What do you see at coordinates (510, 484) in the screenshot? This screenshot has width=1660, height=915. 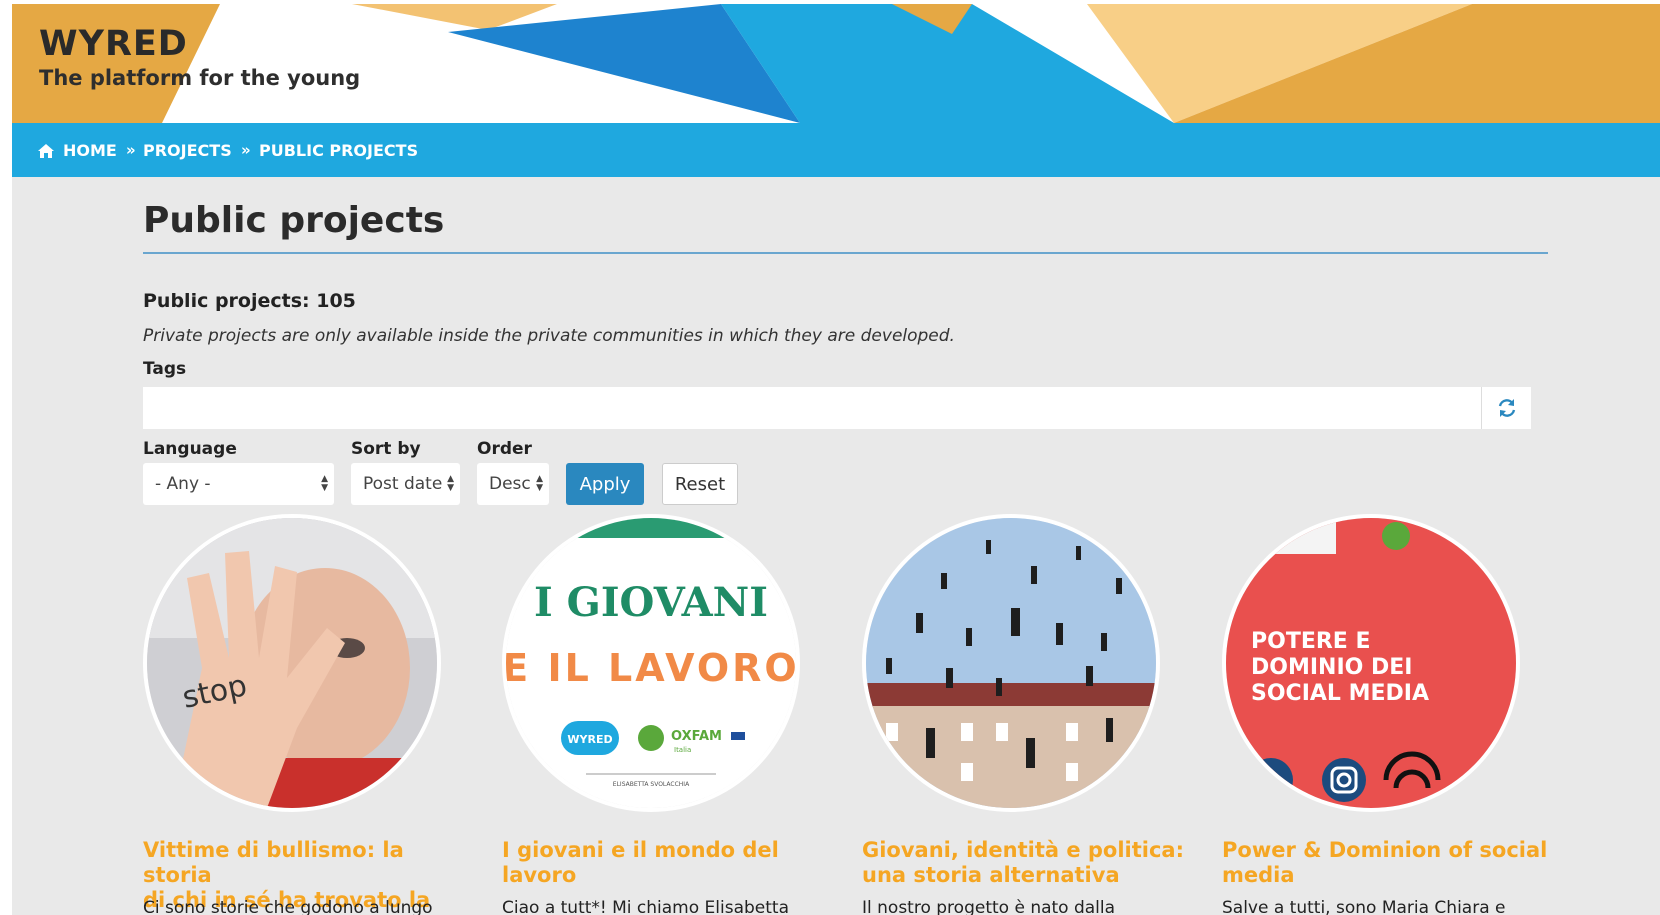 I see `order-select-value: Desc` at bounding box center [510, 484].